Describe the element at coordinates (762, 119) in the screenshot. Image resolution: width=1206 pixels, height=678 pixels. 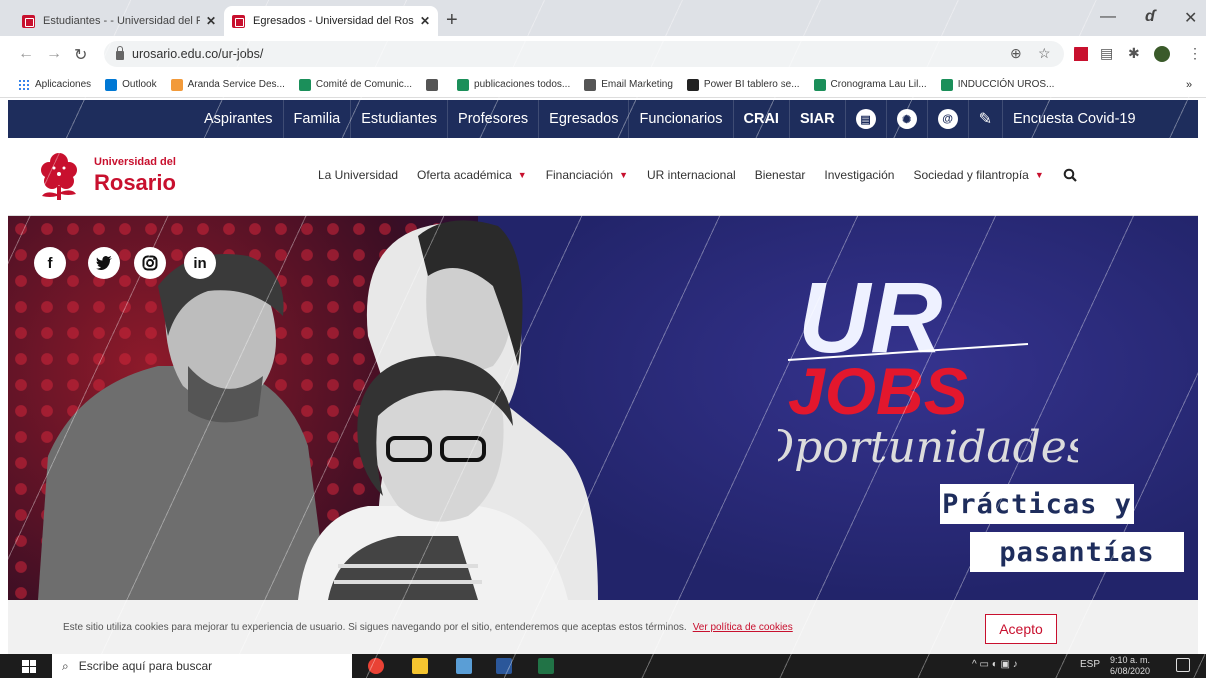
I see `topnav-crai: CRAI` at that location.